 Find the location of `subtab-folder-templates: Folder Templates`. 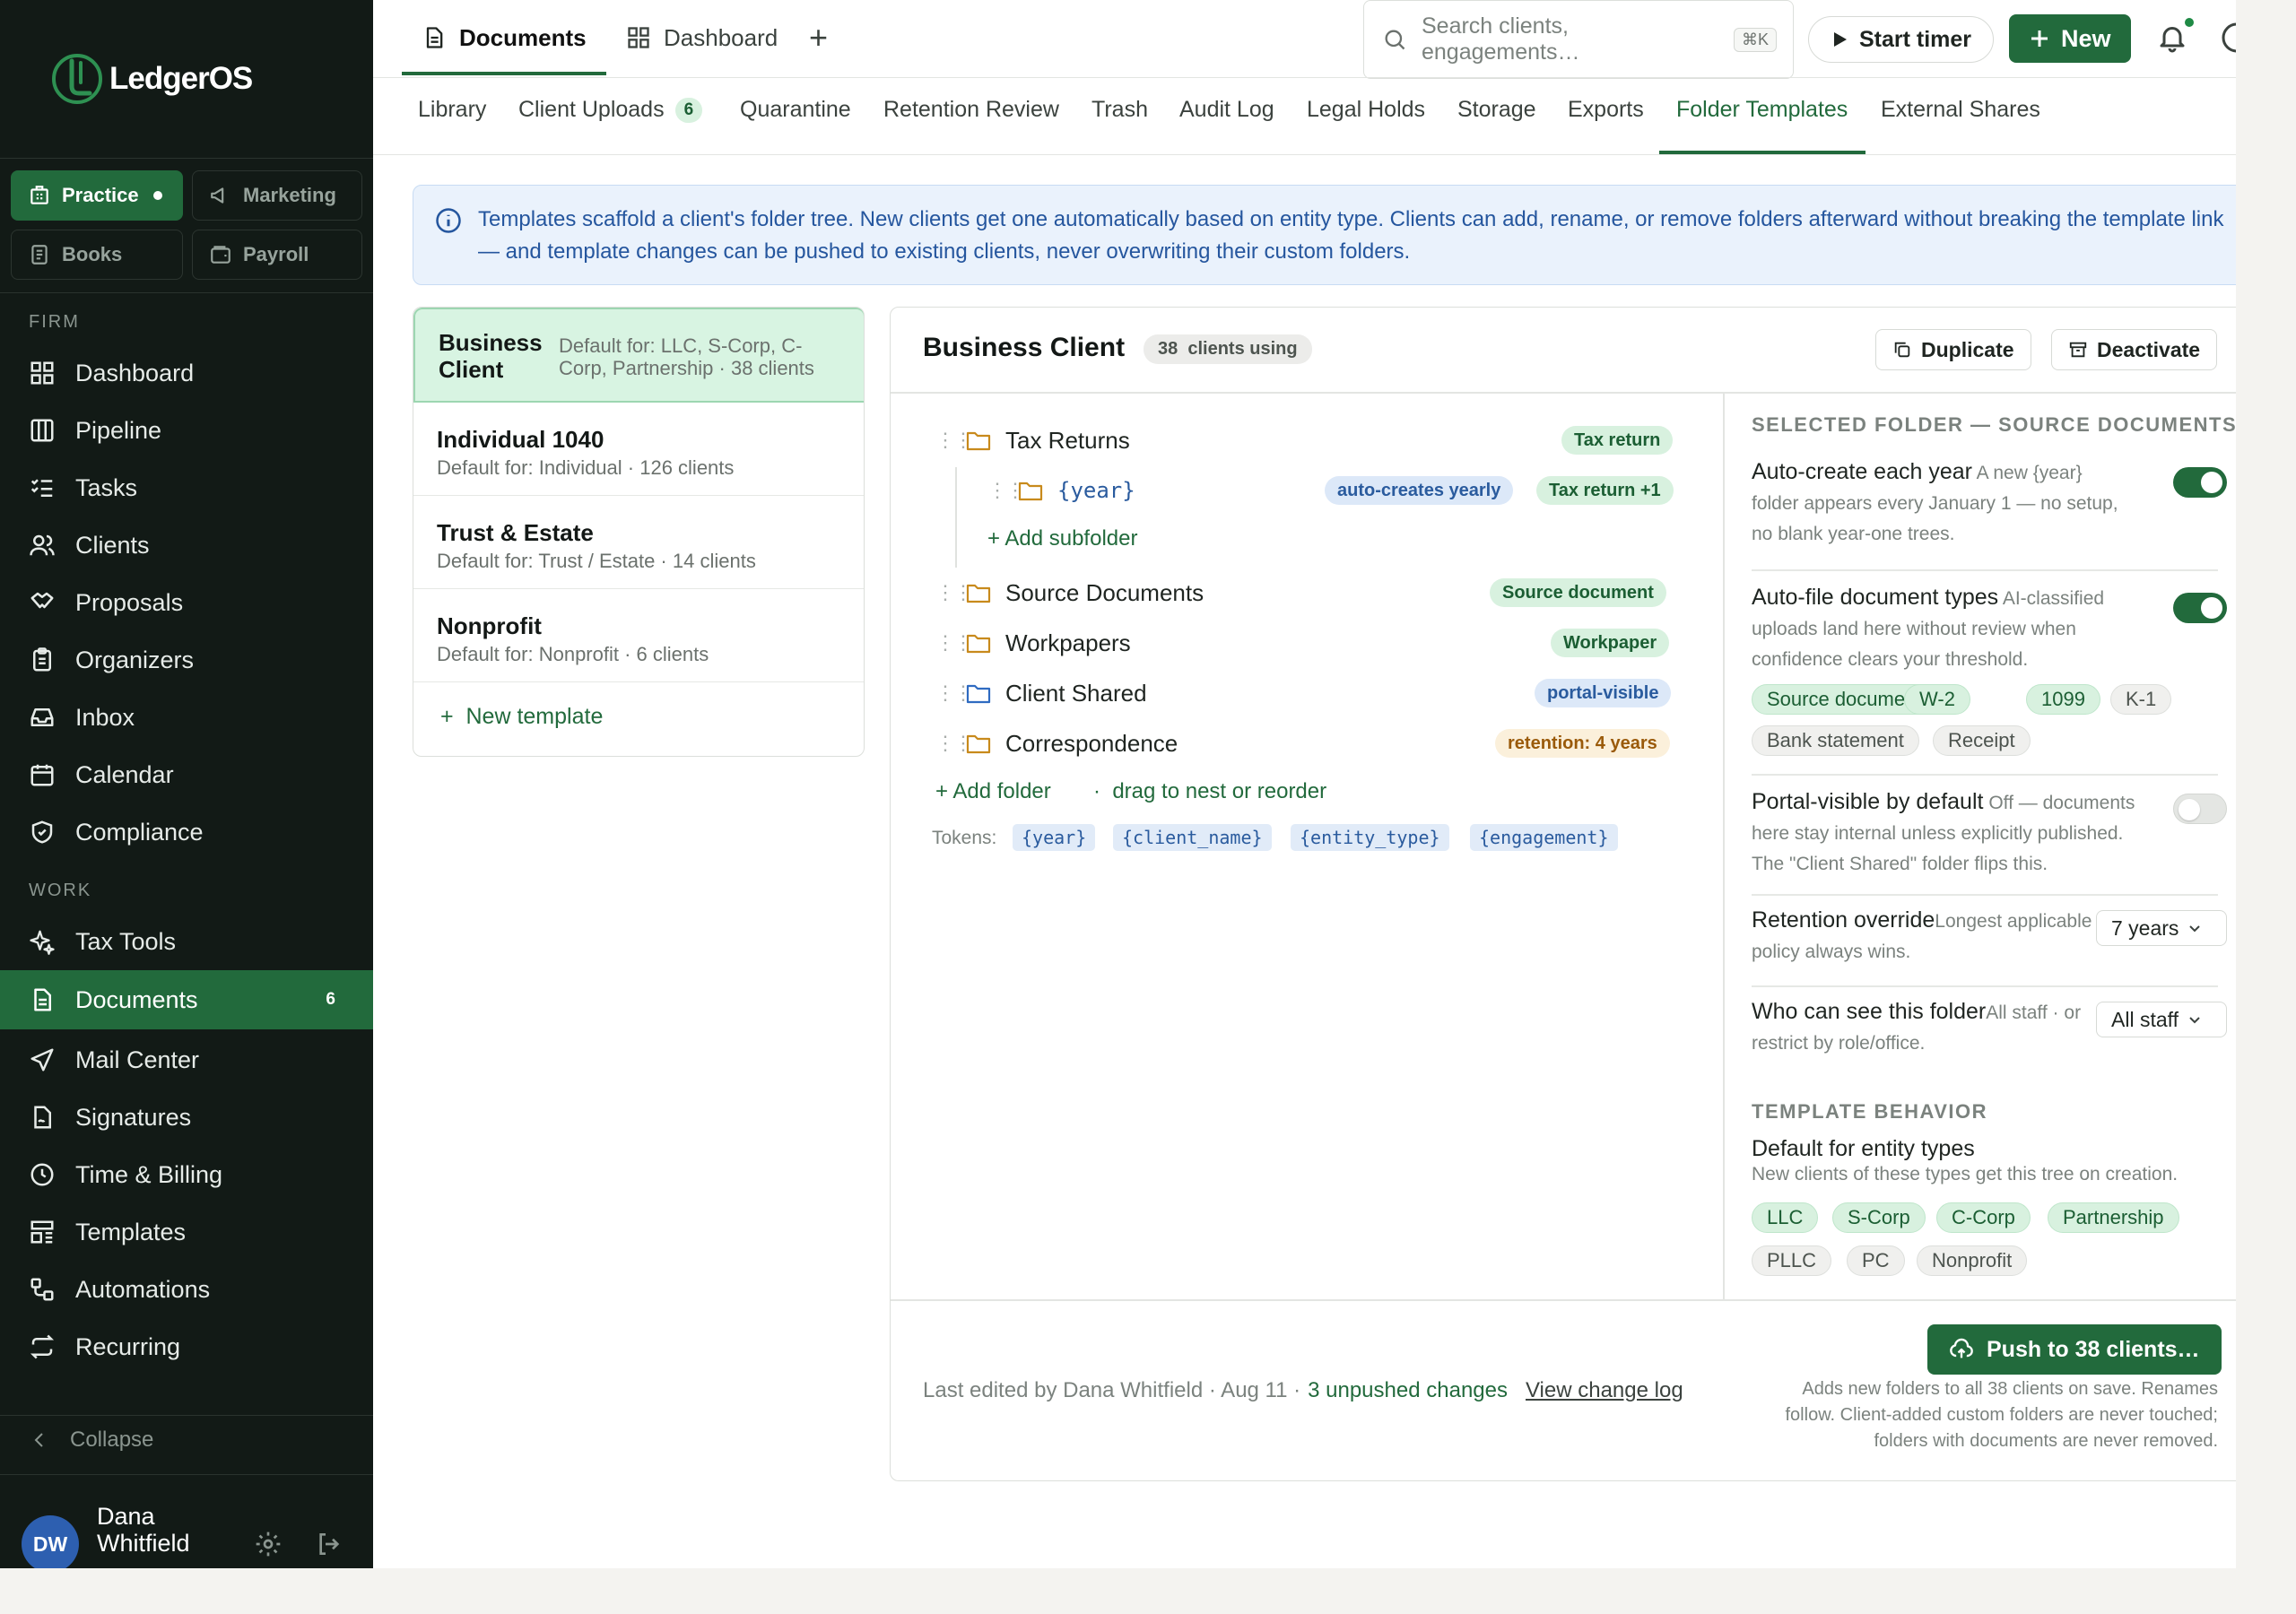

subtab-folder-templates: Folder Templates is located at coordinates (1762, 110).